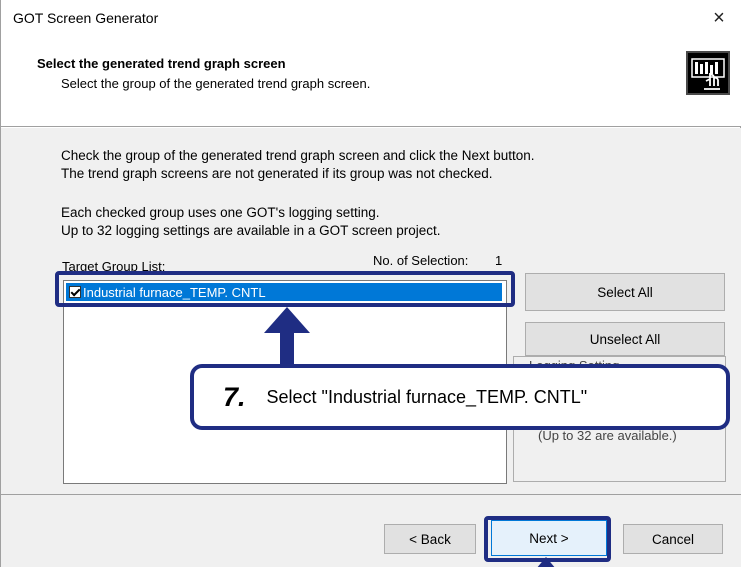 Image resolution: width=741 pixels, height=567 pixels. I want to click on next-button-highlight, so click(547, 539).